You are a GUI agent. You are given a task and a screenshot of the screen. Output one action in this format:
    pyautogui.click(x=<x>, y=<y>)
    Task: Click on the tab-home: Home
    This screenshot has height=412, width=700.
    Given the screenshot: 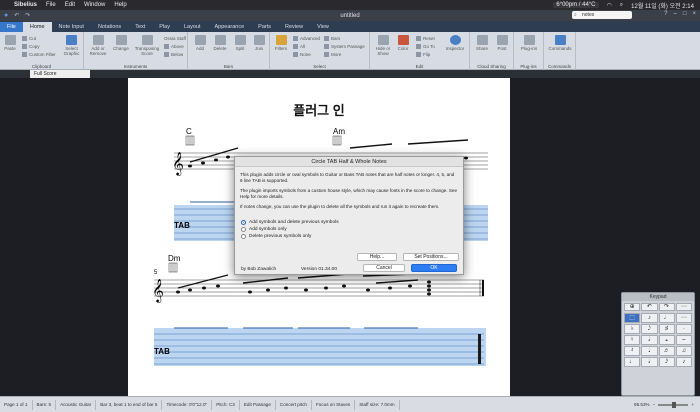 What is the action you would take?
    pyautogui.click(x=37, y=27)
    